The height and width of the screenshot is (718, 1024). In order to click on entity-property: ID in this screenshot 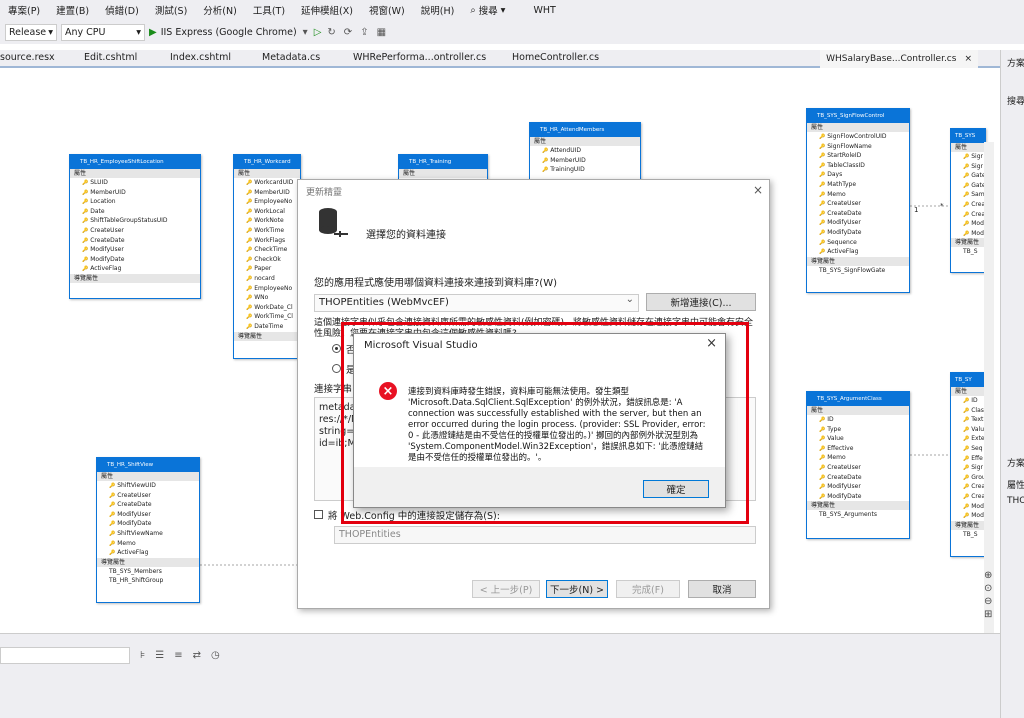, I will do `click(858, 420)`.